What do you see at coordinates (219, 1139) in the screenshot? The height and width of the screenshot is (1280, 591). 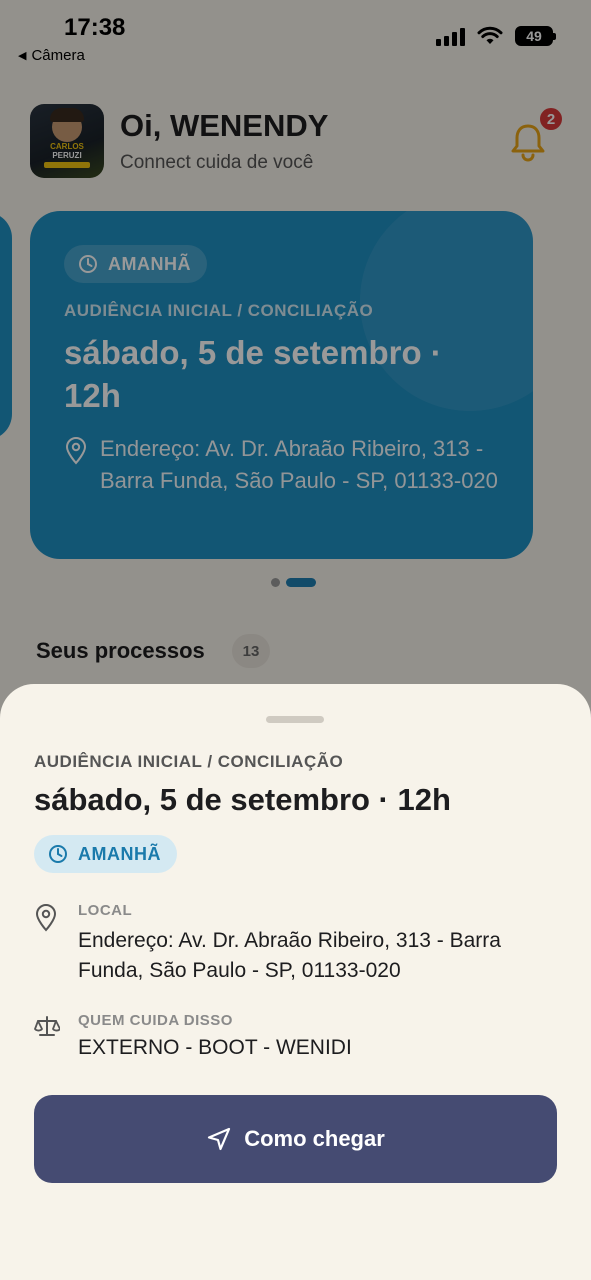 I see `navigation-arrow-icon` at bounding box center [219, 1139].